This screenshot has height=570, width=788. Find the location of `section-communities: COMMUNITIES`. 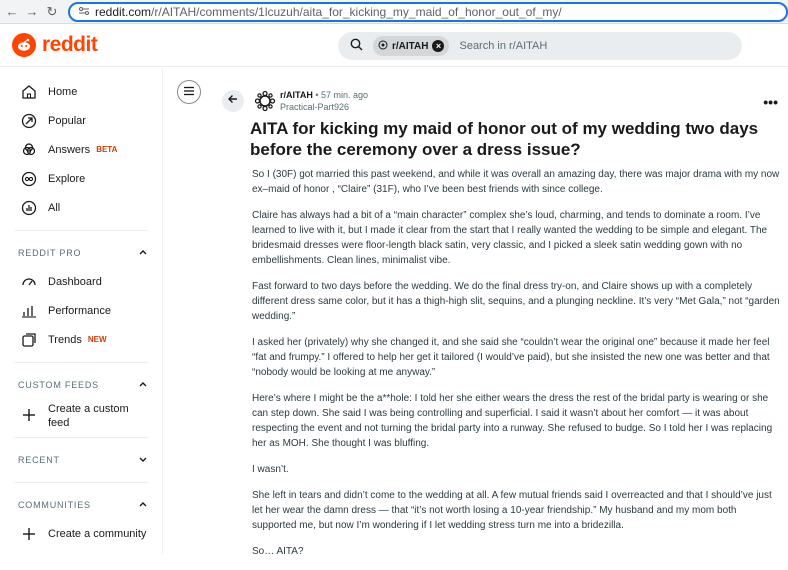

section-communities: COMMUNITIES is located at coordinates (81, 505).